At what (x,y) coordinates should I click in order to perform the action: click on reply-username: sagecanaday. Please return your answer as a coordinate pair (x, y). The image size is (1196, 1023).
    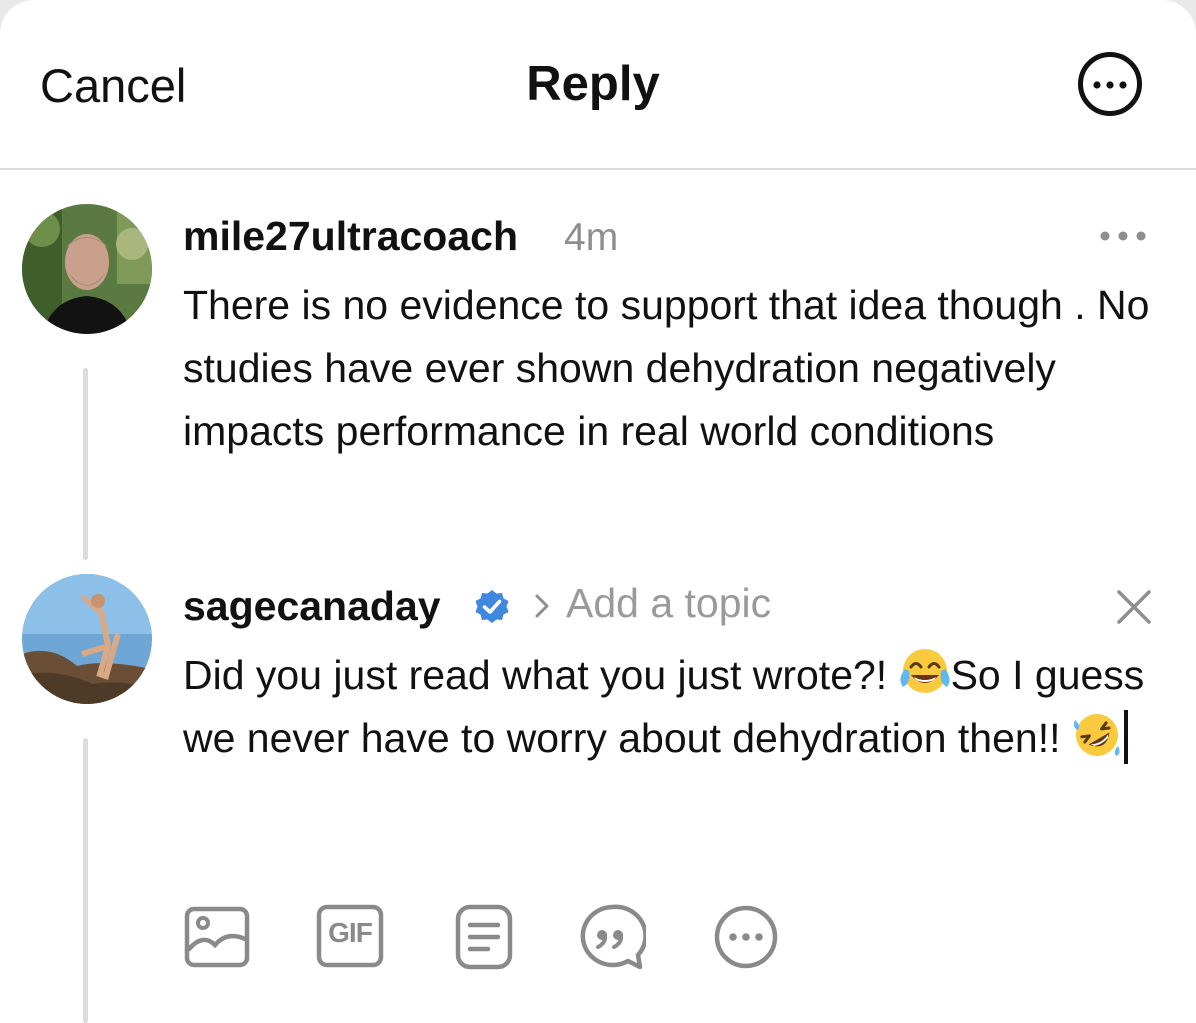
    Looking at the image, I should click on (312, 606).